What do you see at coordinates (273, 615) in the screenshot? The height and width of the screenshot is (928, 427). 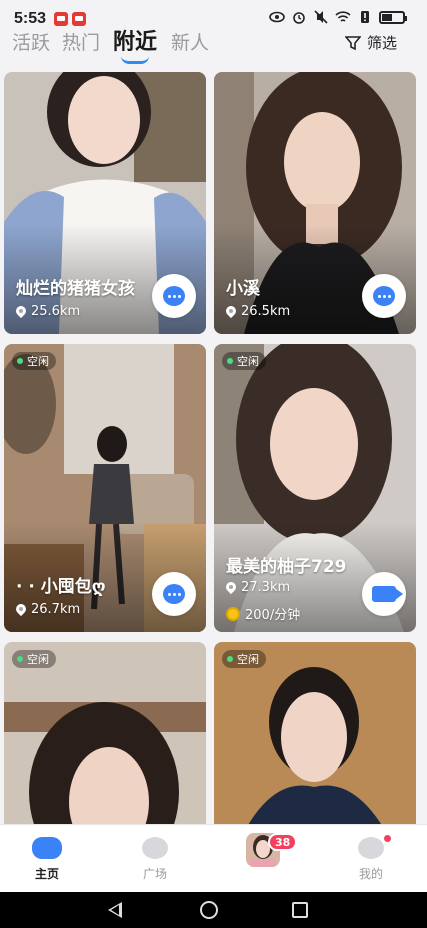 I see `price-label: 200/分钟` at bounding box center [273, 615].